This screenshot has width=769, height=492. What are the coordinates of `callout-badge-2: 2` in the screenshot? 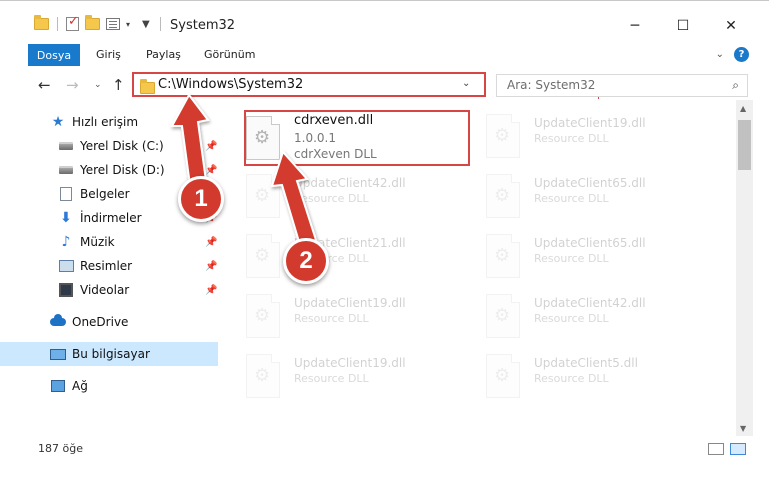 It's located at (306, 261).